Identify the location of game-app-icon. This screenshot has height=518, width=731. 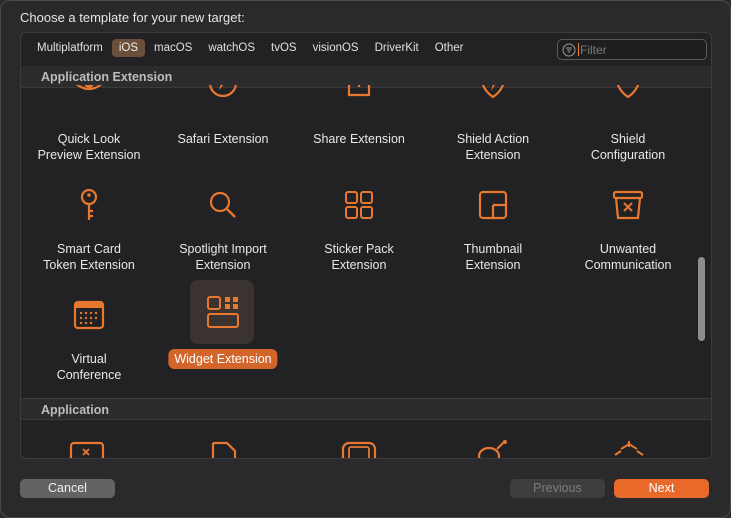
(359, 449).